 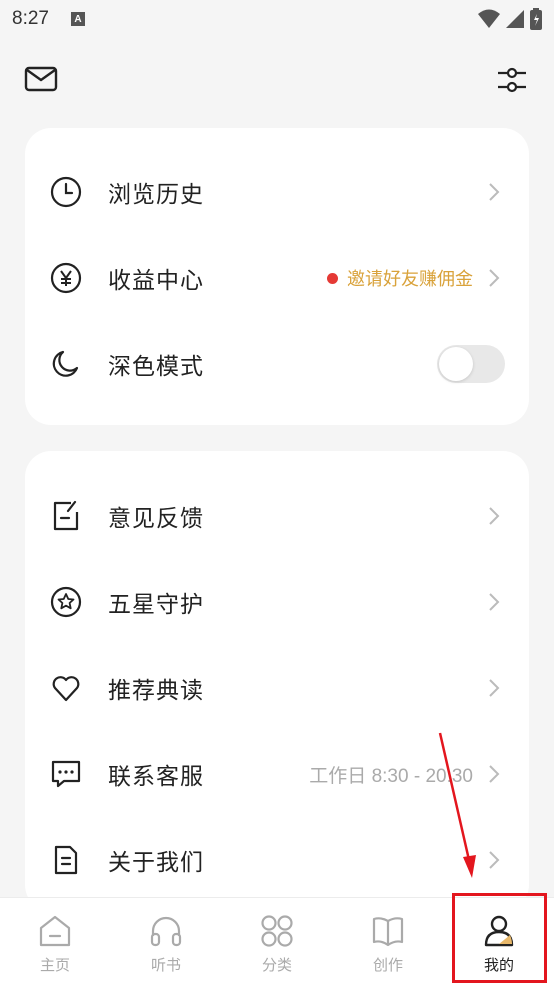 I want to click on row-label: 五星守护, so click(x=156, y=605).